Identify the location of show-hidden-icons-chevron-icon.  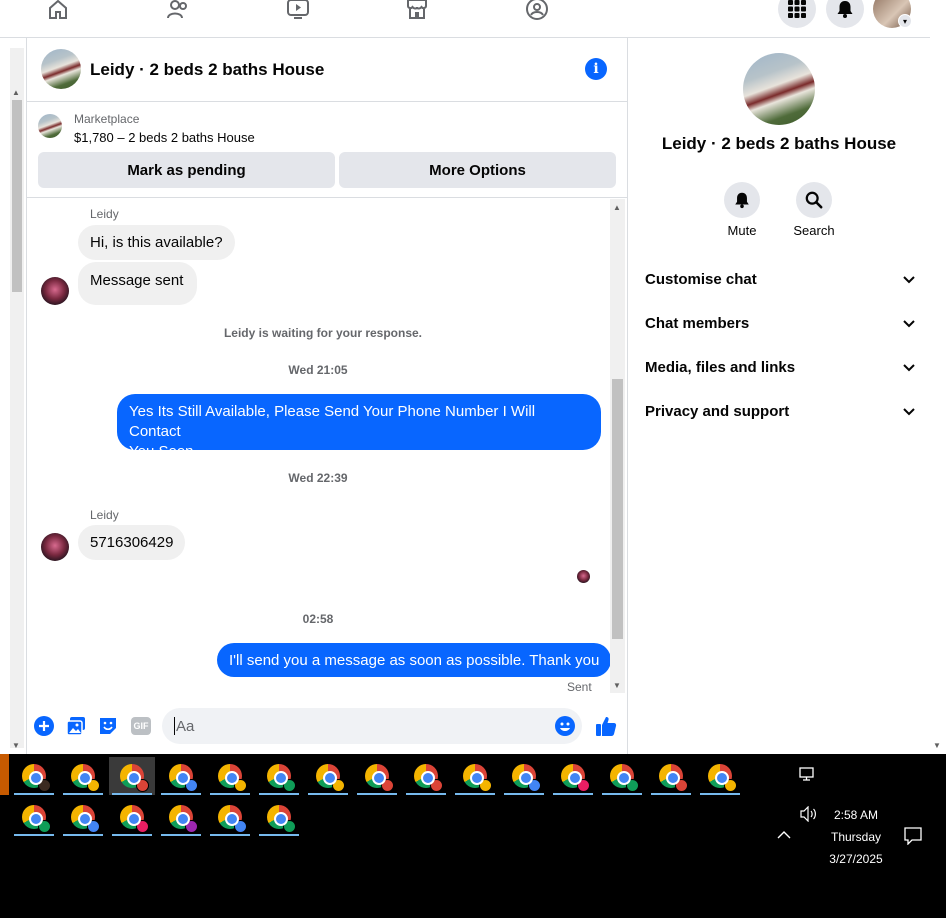
(784, 836).